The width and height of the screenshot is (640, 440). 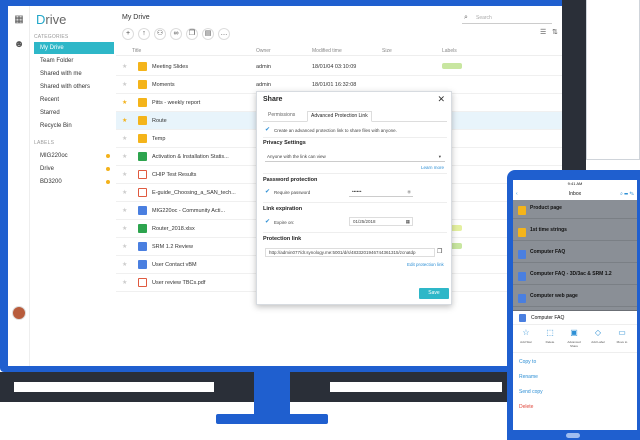 What do you see at coordinates (528, 377) in the screenshot?
I see `action-row: Rename` at bounding box center [528, 377].